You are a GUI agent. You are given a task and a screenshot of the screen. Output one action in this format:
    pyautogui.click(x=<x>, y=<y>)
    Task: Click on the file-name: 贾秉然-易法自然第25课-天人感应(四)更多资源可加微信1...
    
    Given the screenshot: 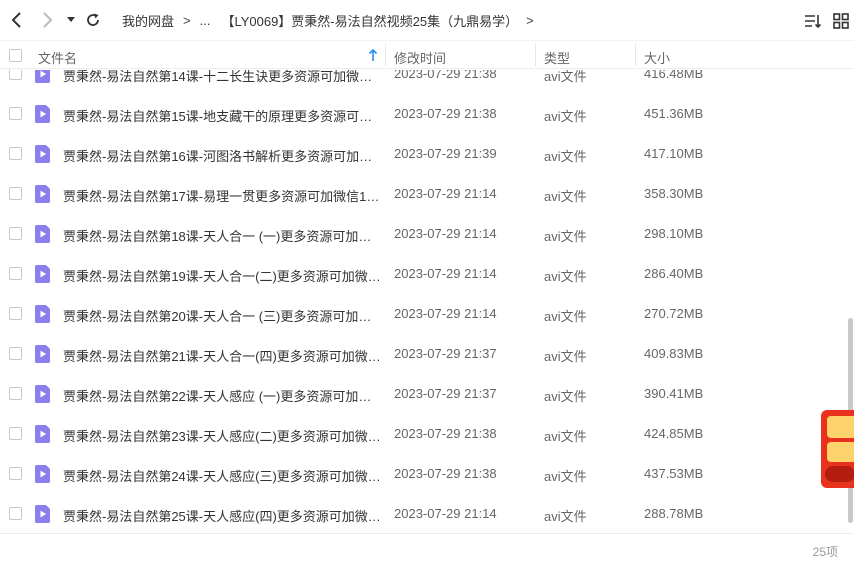 What is the action you would take?
    pyautogui.click(x=223, y=515)
    